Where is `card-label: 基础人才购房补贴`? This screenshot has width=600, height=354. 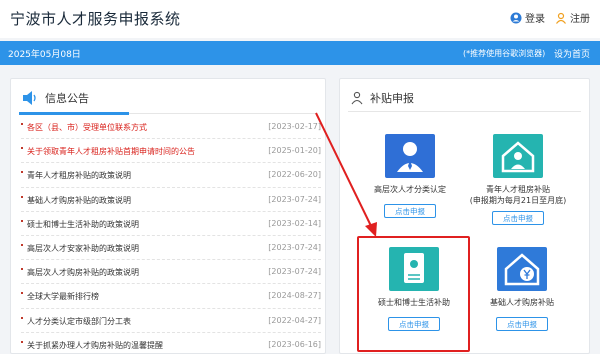 card-label: 基础人才购房补贴 is located at coordinates (522, 302).